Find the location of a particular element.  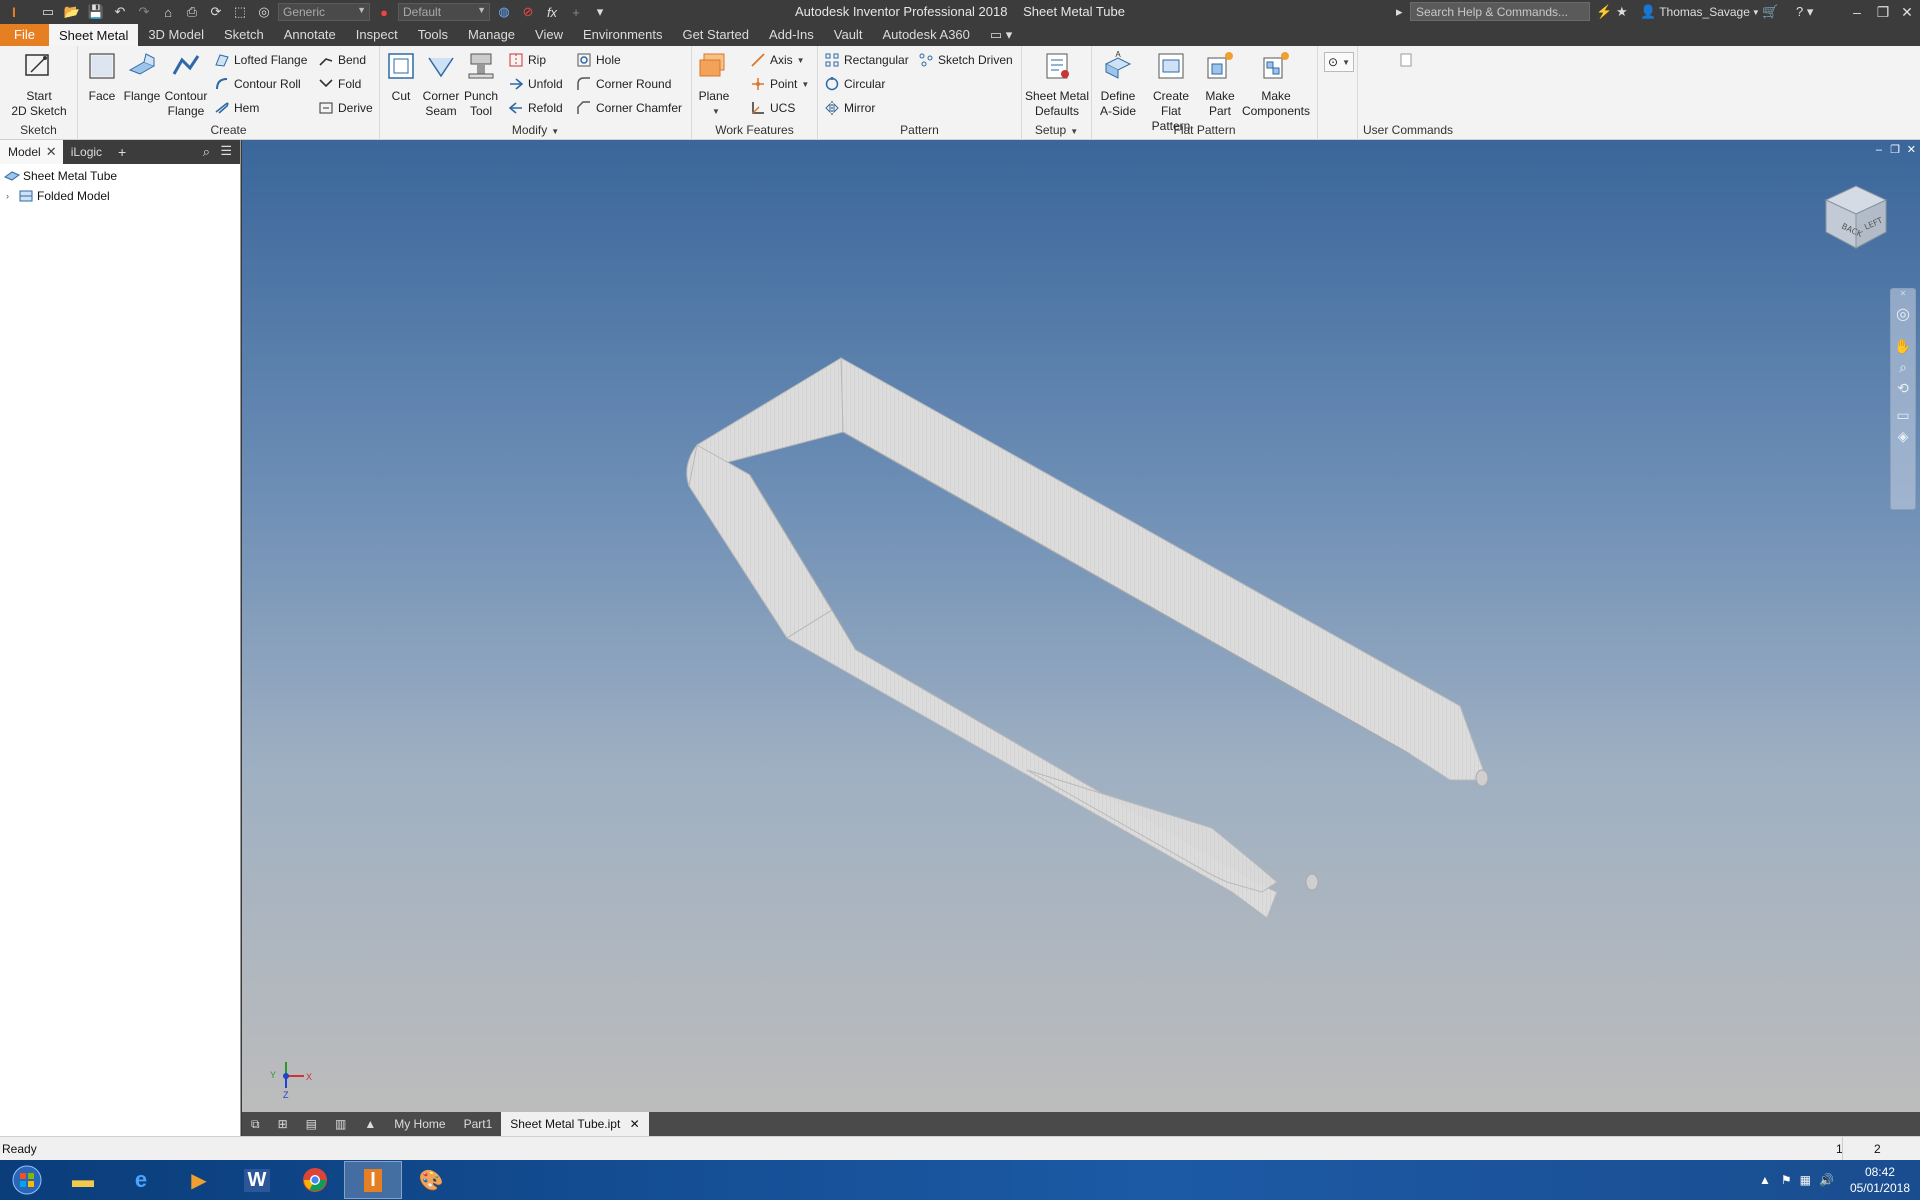

punch-tool-button: Punch Tool is located at coordinates (481, 84).